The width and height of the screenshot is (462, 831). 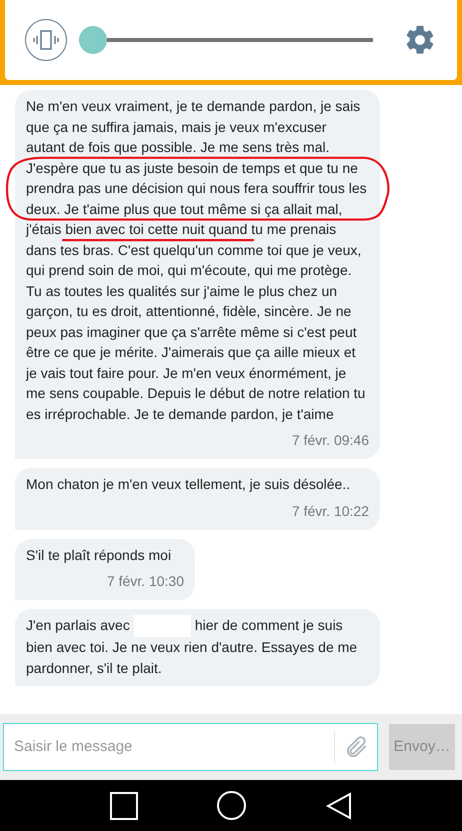 I want to click on message-text: S'il te plaît réponds moi, so click(x=99, y=555).